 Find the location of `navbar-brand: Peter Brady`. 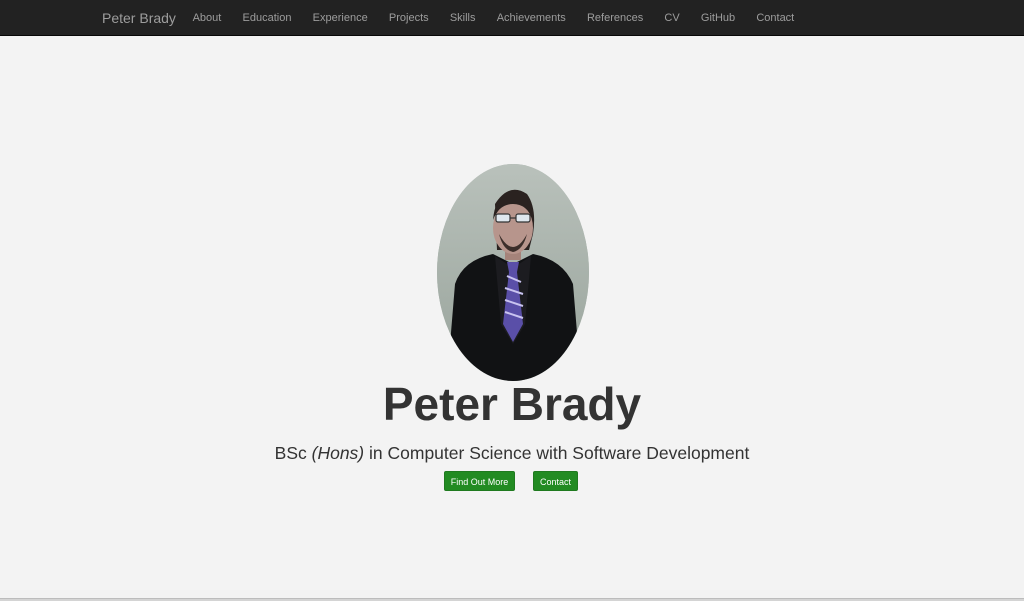

navbar-brand: Peter Brady is located at coordinates (139, 18).